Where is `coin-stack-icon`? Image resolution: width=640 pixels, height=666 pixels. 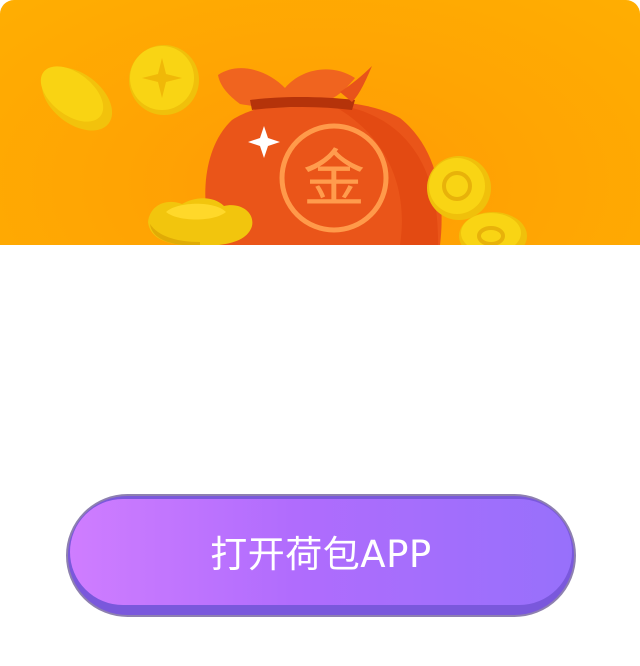 coin-stack-icon is located at coordinates (477, 200).